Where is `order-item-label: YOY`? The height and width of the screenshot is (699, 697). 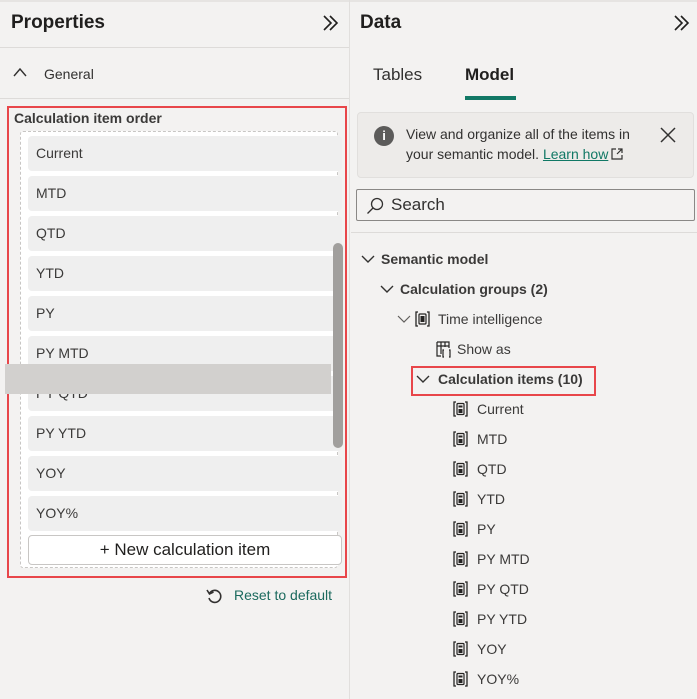
order-item-label: YOY is located at coordinates (51, 473).